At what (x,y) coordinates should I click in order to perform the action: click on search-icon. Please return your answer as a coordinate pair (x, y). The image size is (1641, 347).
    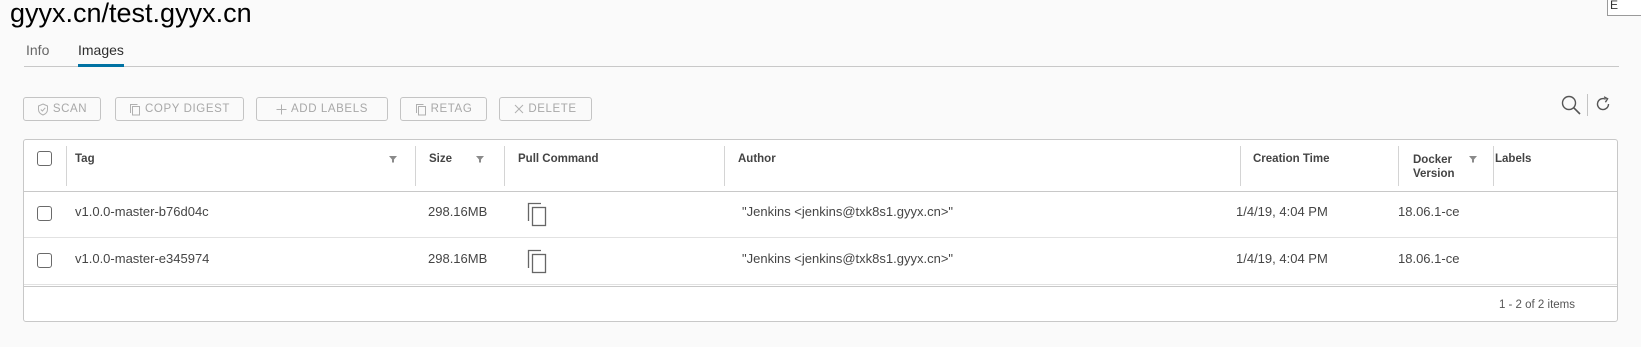
    Looking at the image, I should click on (1571, 105).